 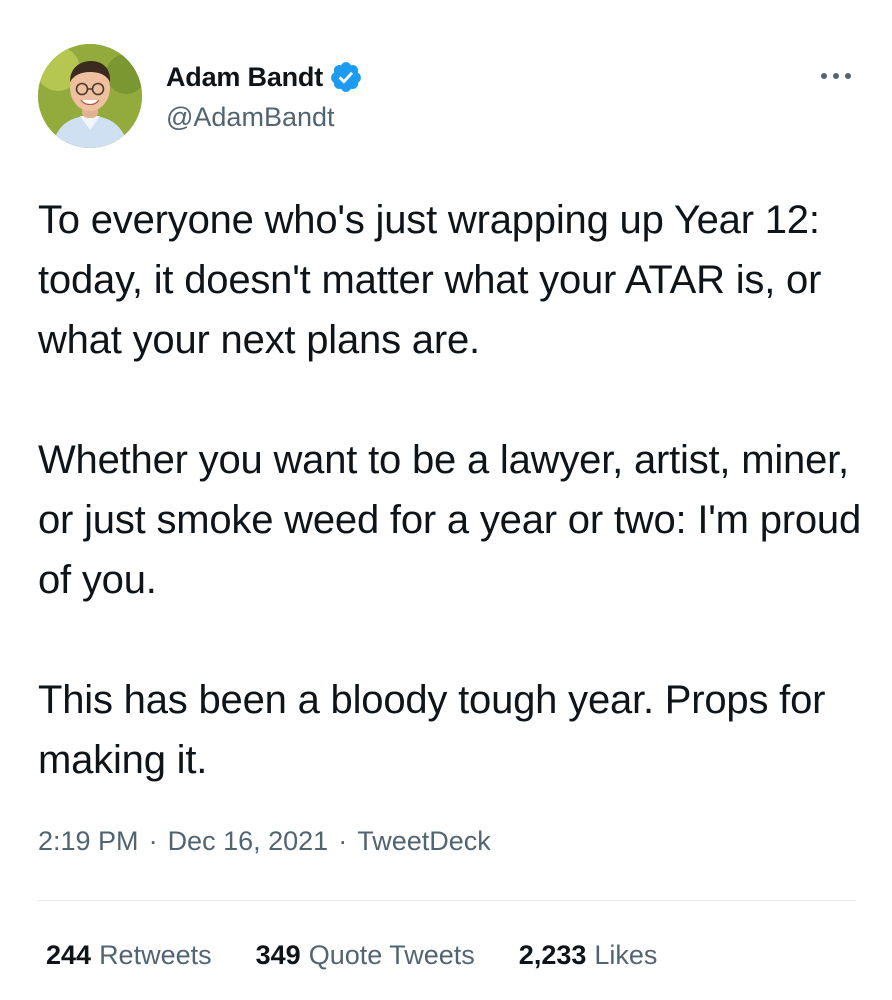 I want to click on quote-tweets-stat: 349 Quote Tweets, so click(x=365, y=955).